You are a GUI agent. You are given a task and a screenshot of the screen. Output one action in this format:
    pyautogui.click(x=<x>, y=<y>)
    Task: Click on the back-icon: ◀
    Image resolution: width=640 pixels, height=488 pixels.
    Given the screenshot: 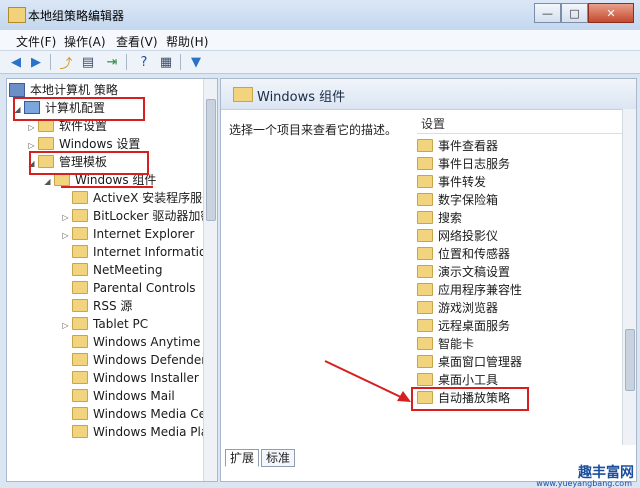 What is the action you would take?
    pyautogui.click(x=16, y=62)
    